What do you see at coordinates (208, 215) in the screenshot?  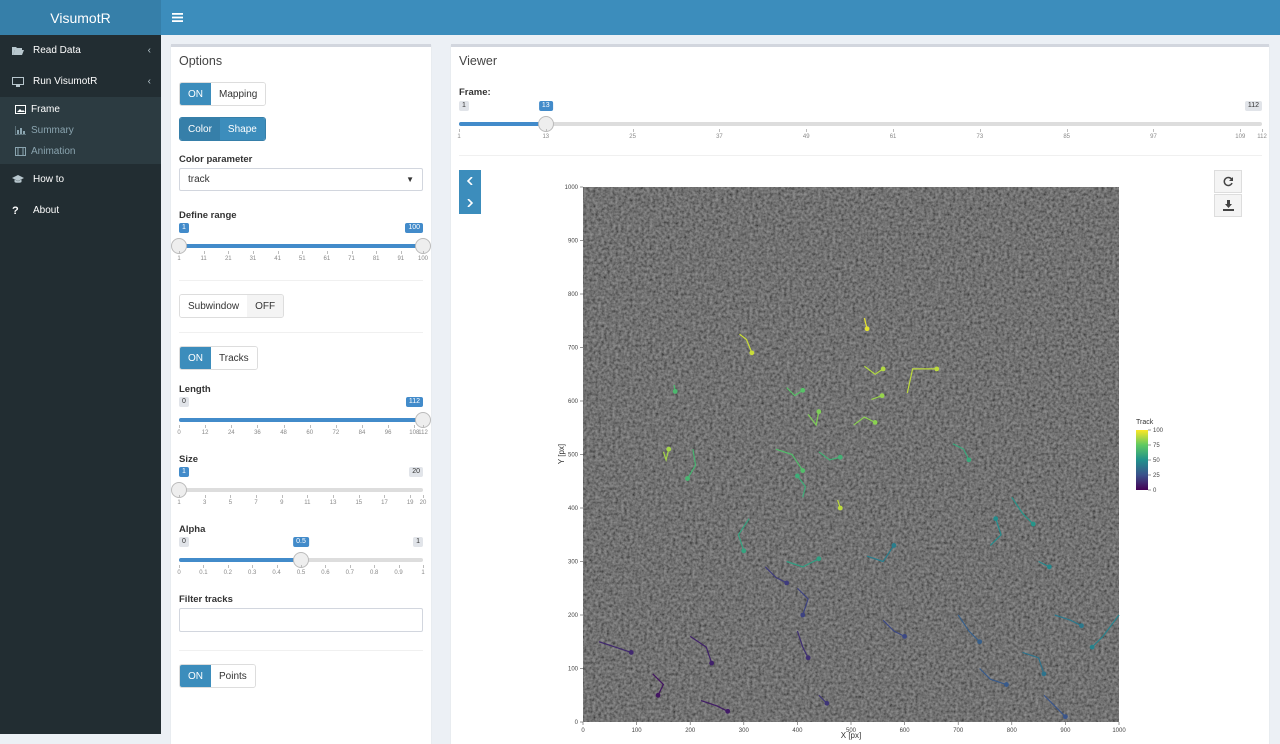 I see `define-range-label: Define range` at bounding box center [208, 215].